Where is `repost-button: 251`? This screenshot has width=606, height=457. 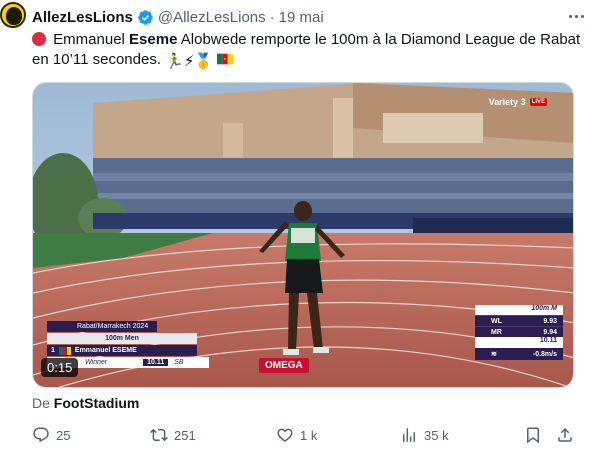
repost-button: 251 is located at coordinates (173, 435).